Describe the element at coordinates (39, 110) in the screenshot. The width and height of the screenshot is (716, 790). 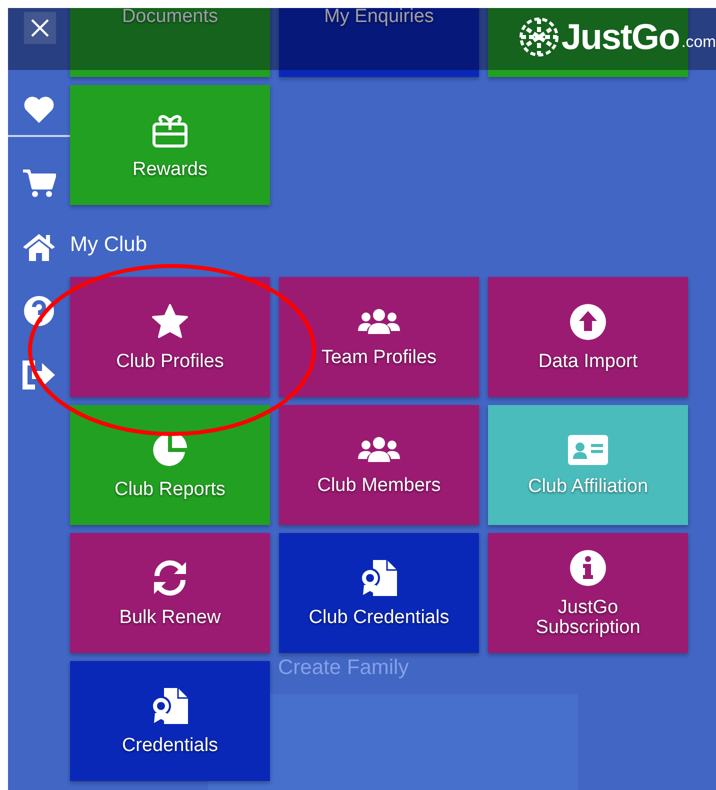
I see `heart-icon` at that location.